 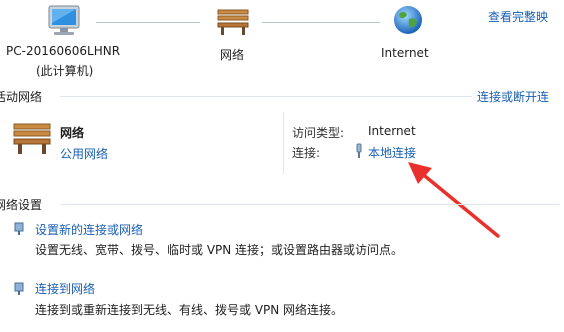 I want to click on setup-connection-description: 设置无线、宽带、拨号、临时或 VPN 连接；或设置路由器或访问点。, so click(x=219, y=250).